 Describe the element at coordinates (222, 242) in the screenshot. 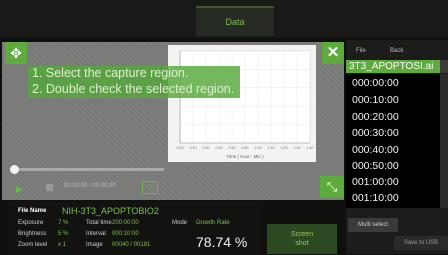

I see `growth-percent-value: 78.74 %` at that location.